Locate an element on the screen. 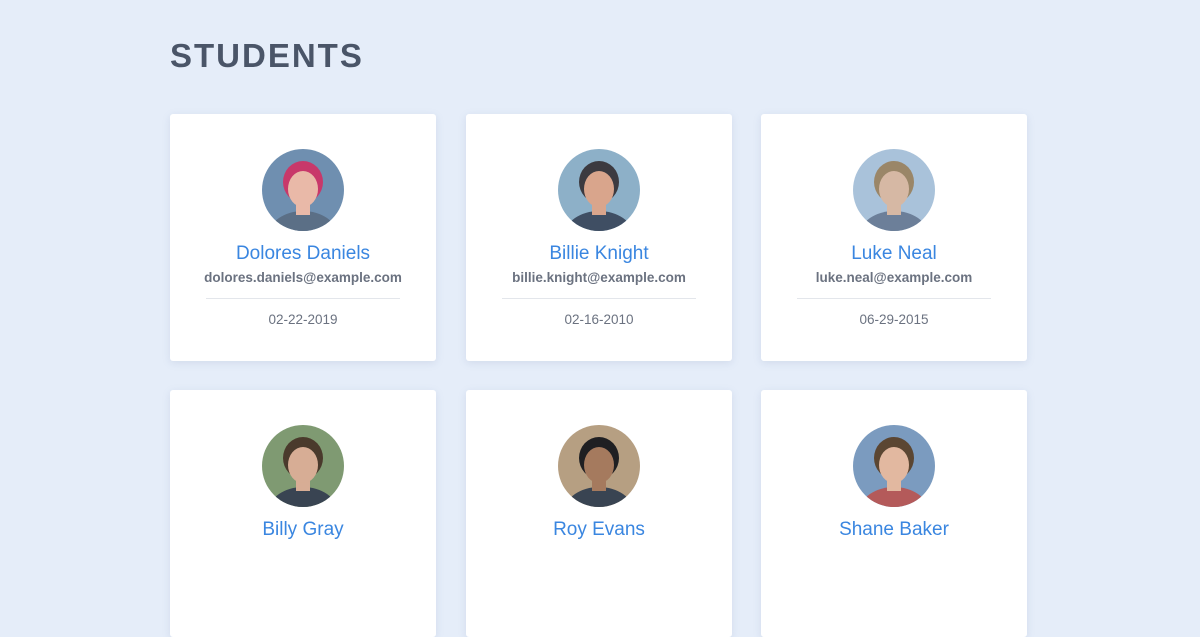 Image resolution: width=1200 pixels, height=637 pixels. student-name: Roy Evans is located at coordinates (599, 529).